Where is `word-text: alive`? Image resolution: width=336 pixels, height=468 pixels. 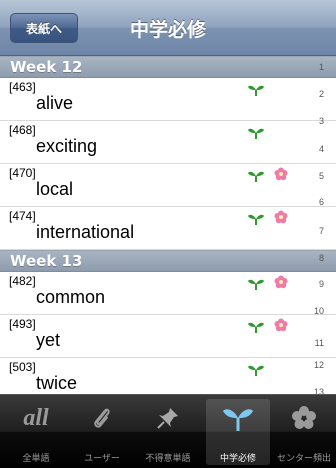
word-text: alive is located at coordinates (55, 103).